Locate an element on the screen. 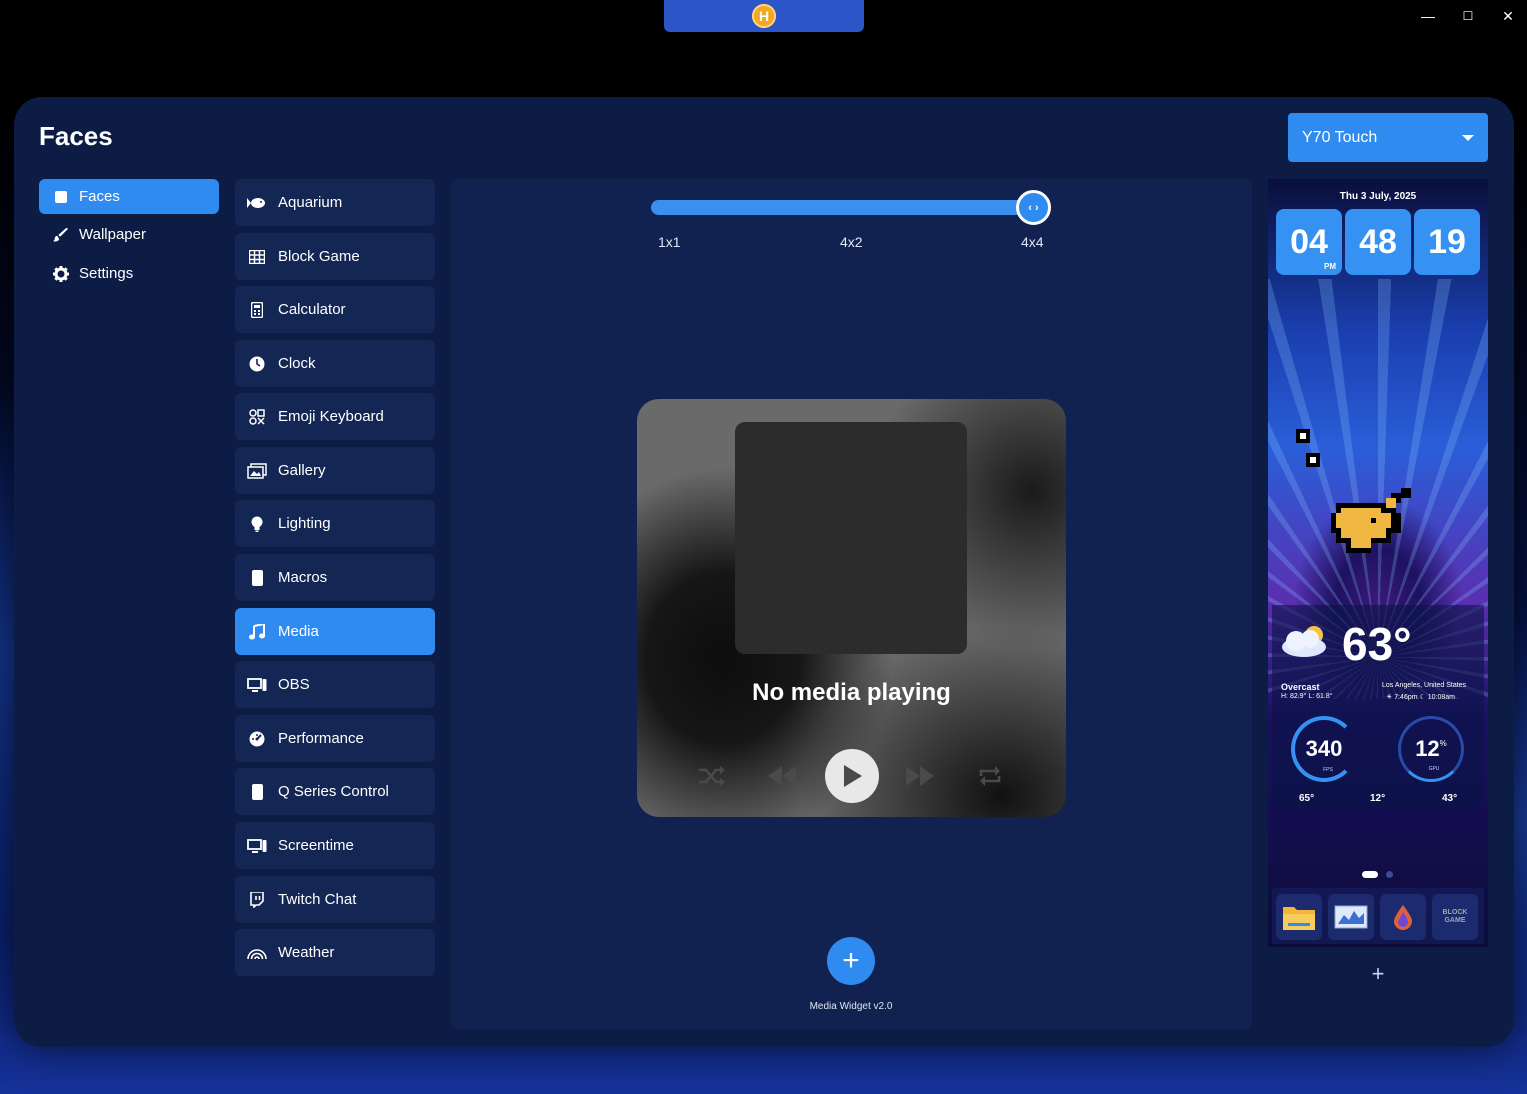 This screenshot has height=1094, width=1527. widget-version-label: Media Widget v2.0 is located at coordinates (851, 1006).